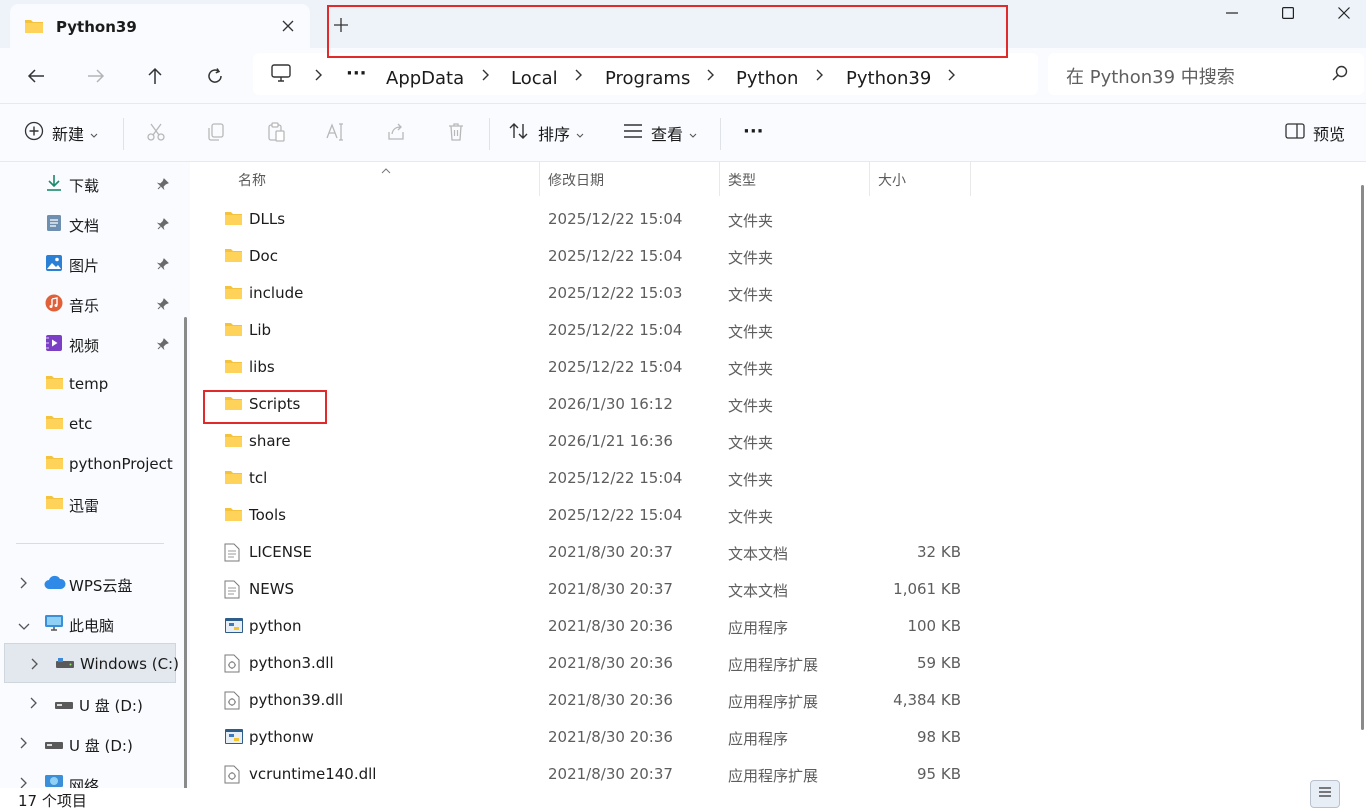 This screenshot has height=808, width=1366. Describe the element at coordinates (356, 73) in the screenshot. I see `breadcrumb-ellipsis: ···` at that location.